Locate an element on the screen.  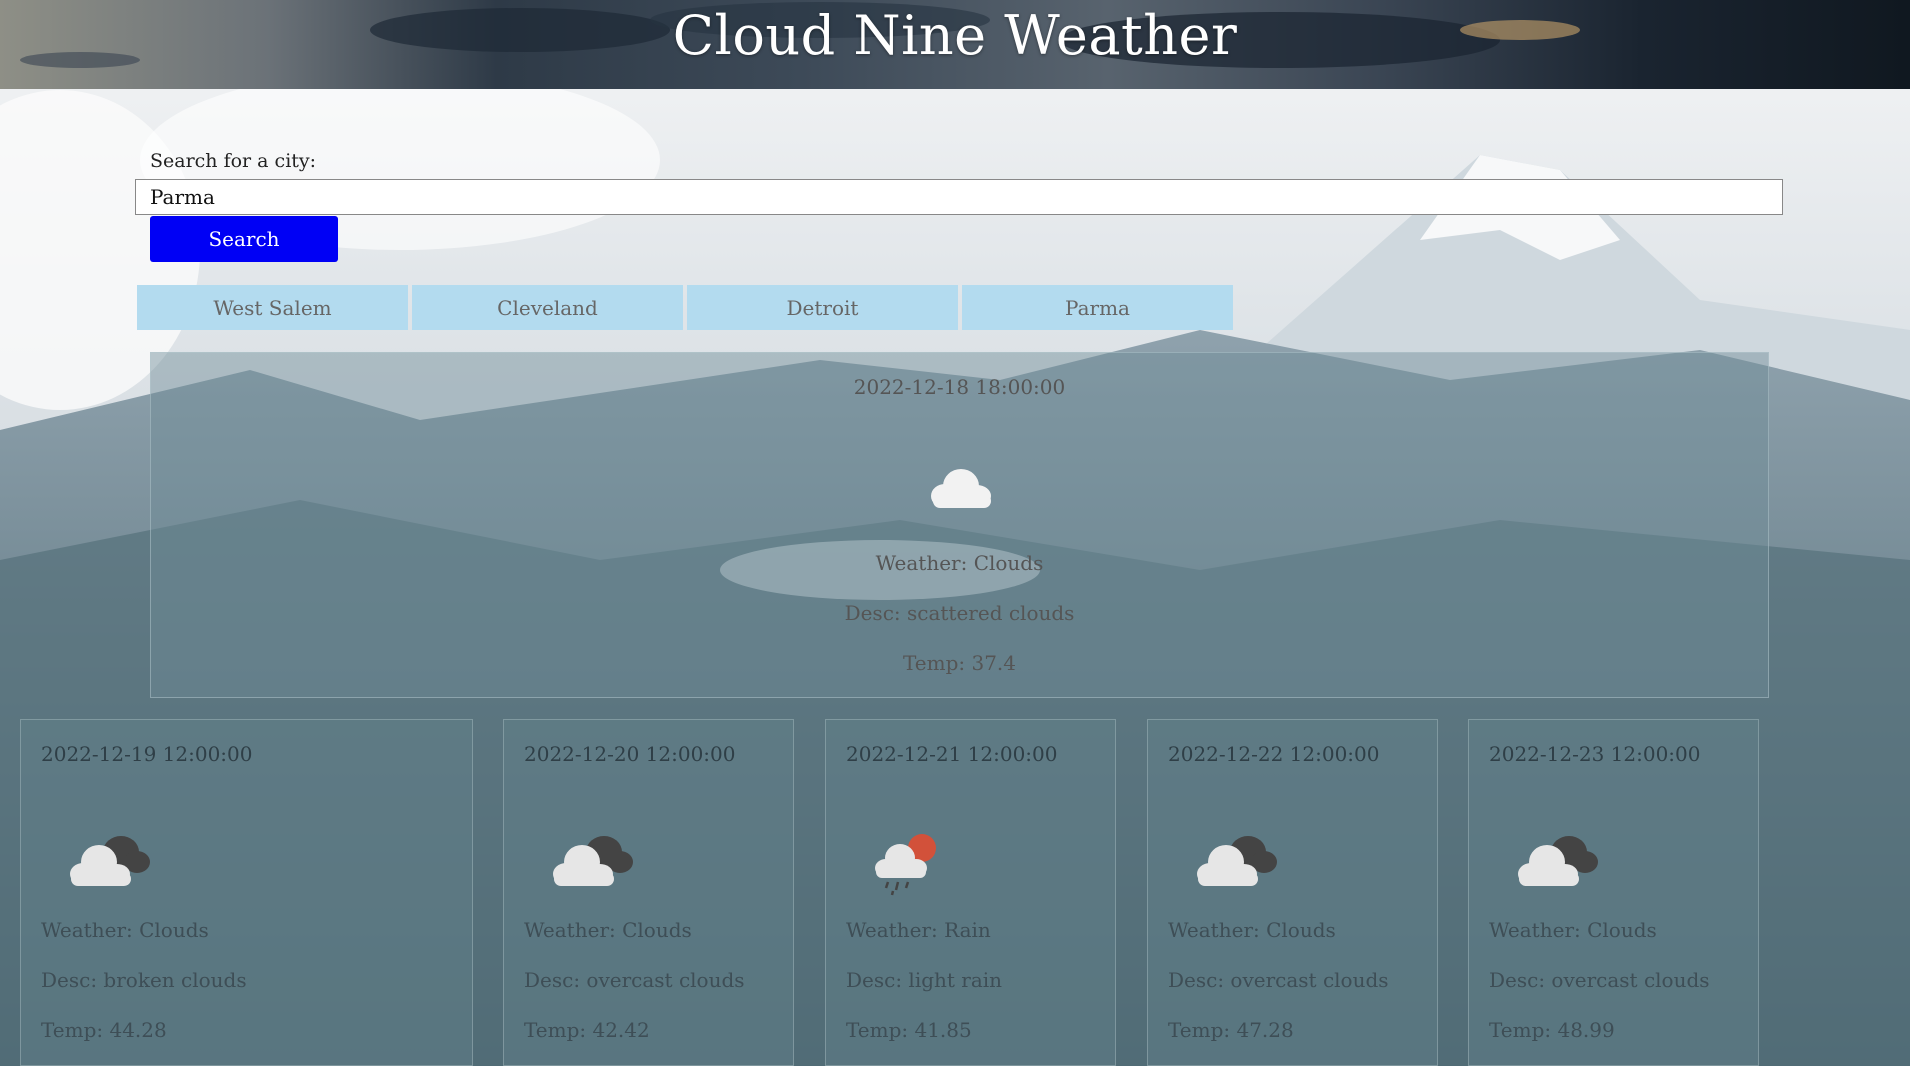
forecast-temp: Temp: 41.85 is located at coordinates (909, 1030).